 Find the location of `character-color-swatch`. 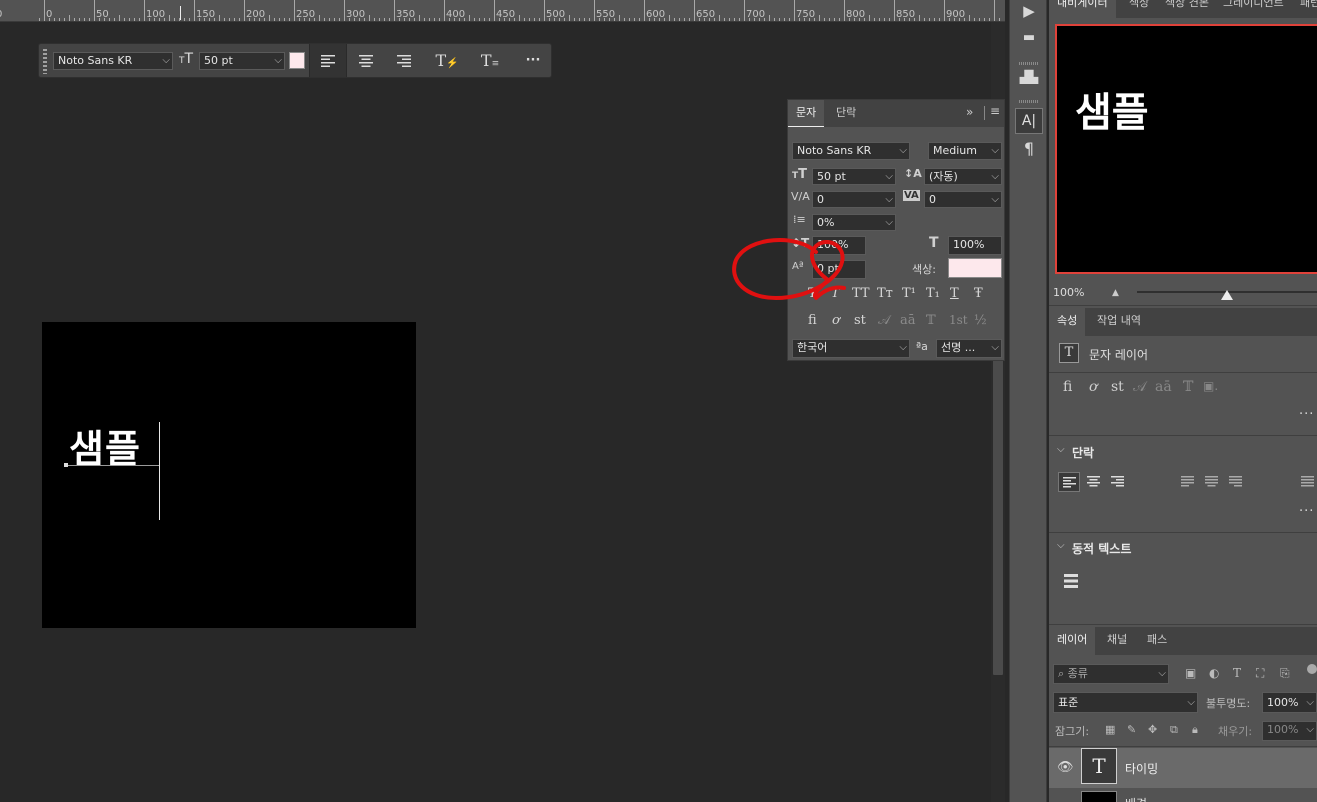

character-color-swatch is located at coordinates (975, 268).